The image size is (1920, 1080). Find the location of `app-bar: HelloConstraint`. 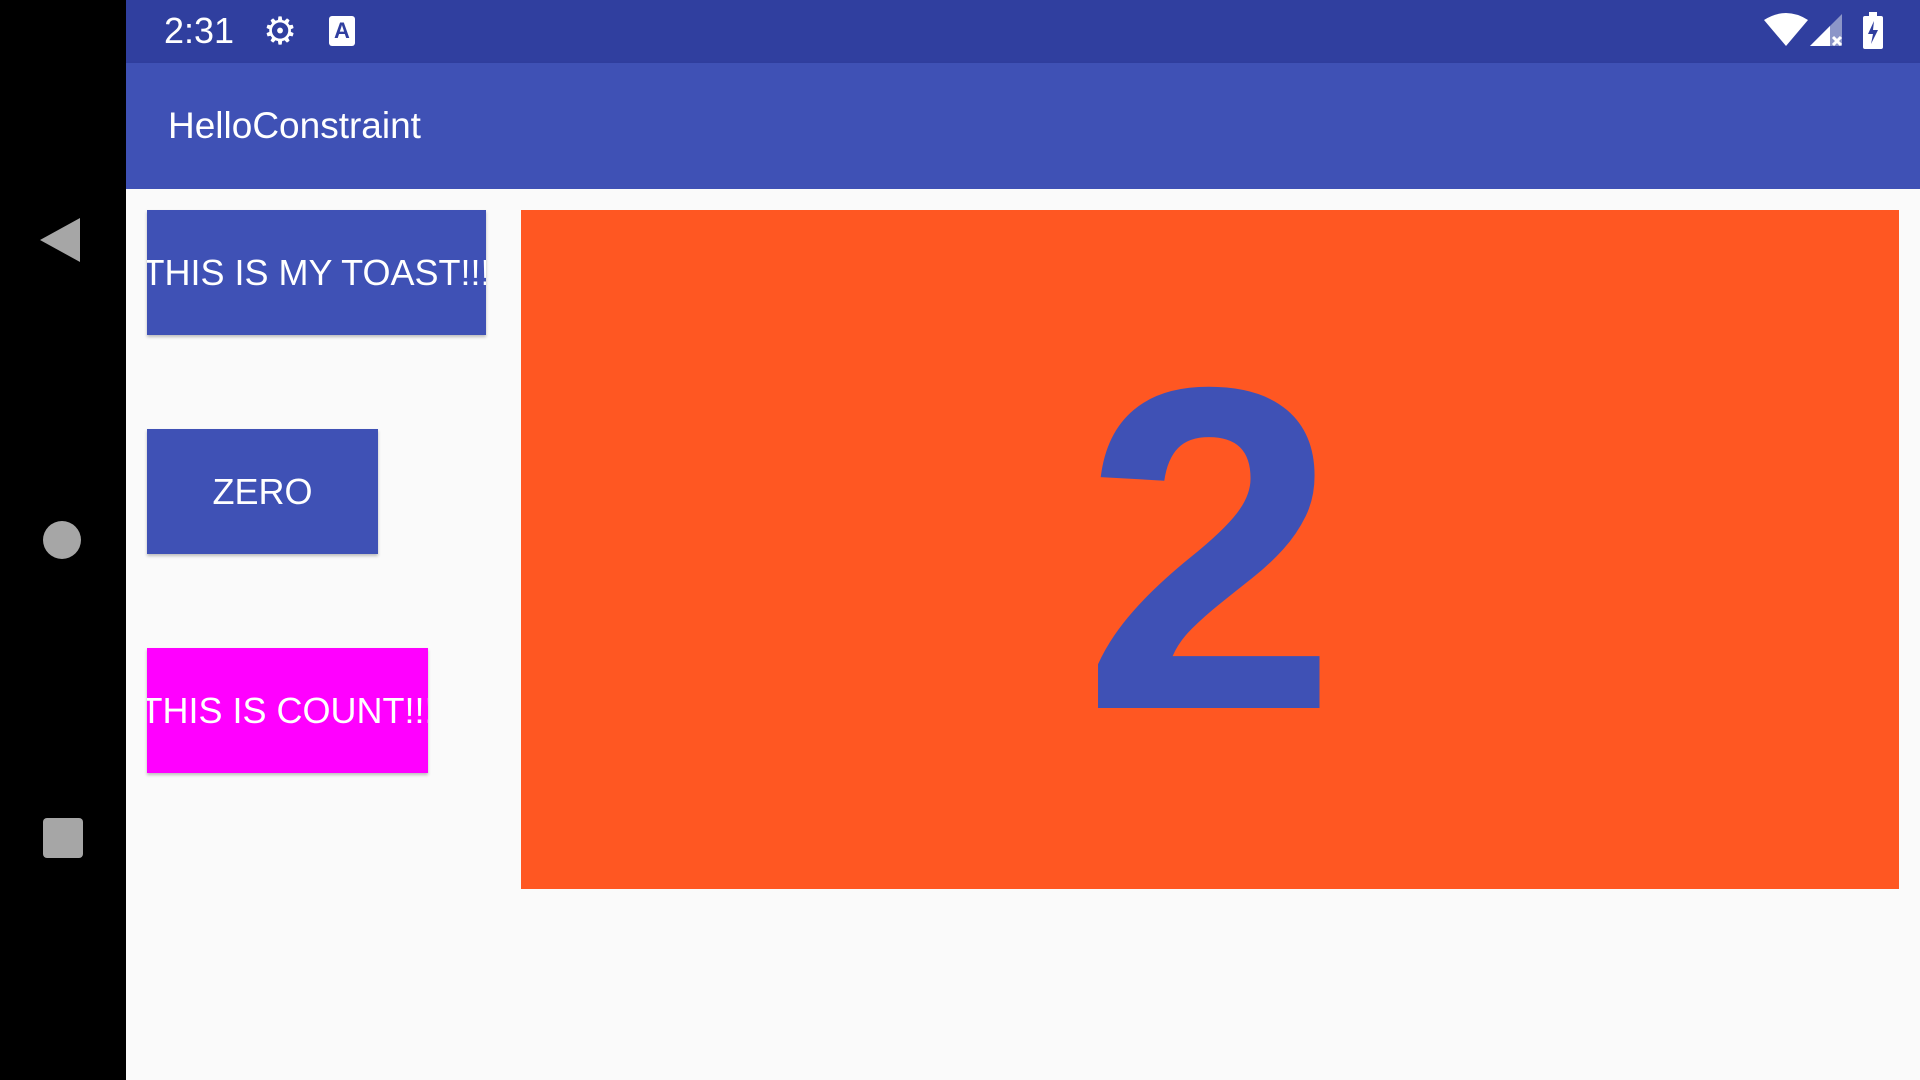

app-bar: HelloConstraint is located at coordinates (1023, 126).